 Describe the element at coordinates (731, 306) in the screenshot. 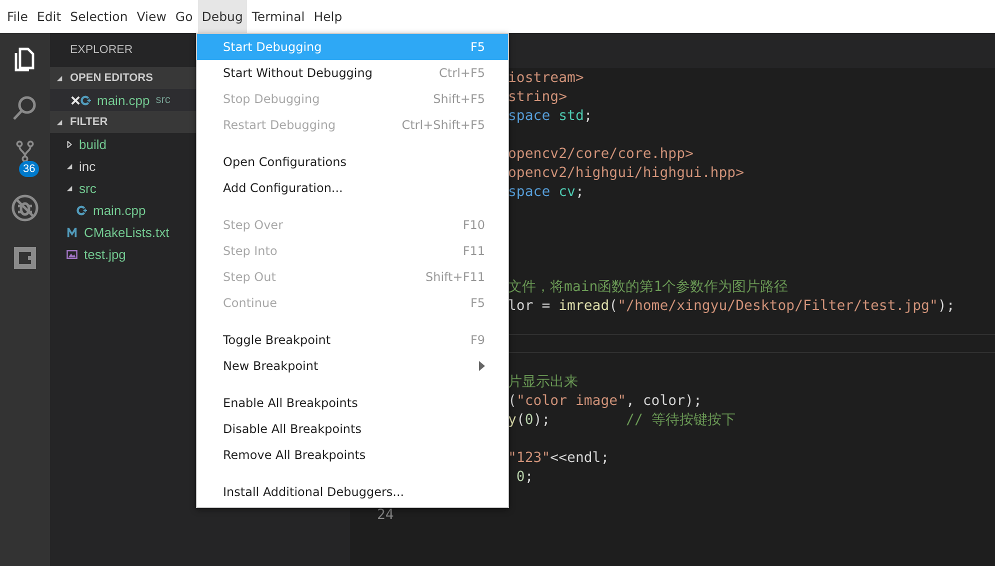

I see `code-line: lor = imread("/home/xingyu/Desktop/Filter/test.jpg");` at that location.